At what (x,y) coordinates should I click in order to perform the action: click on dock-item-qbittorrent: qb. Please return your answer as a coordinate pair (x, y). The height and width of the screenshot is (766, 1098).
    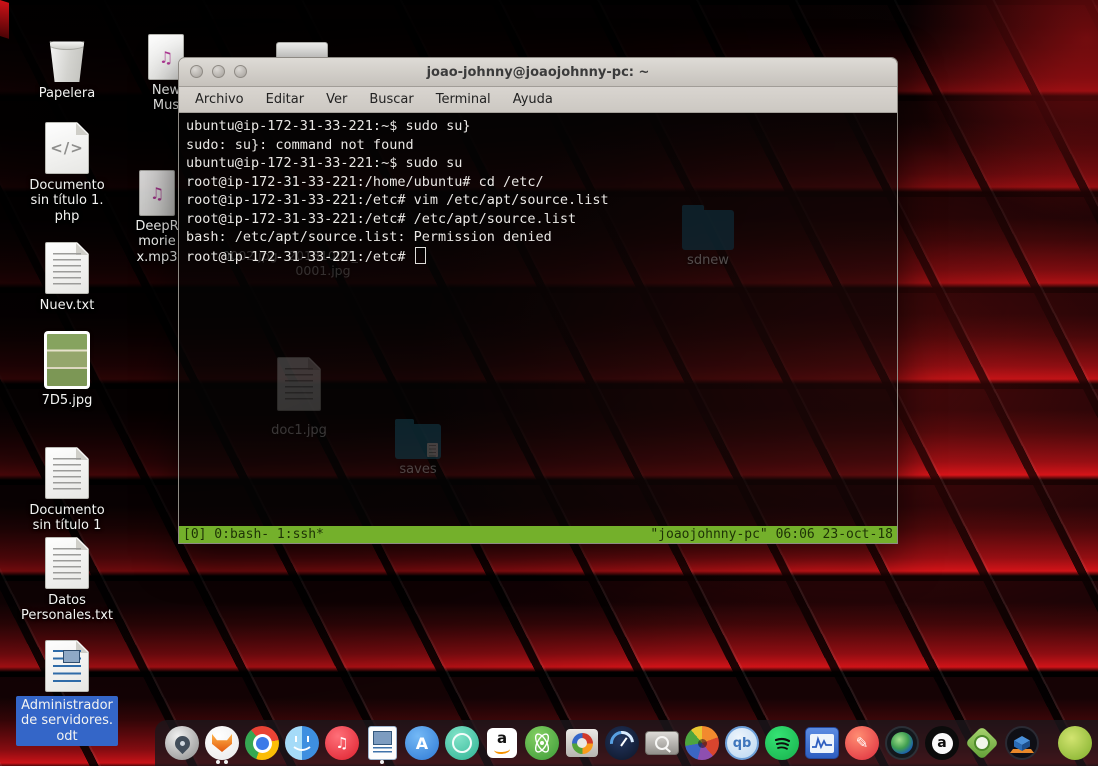
    Looking at the image, I should click on (742, 743).